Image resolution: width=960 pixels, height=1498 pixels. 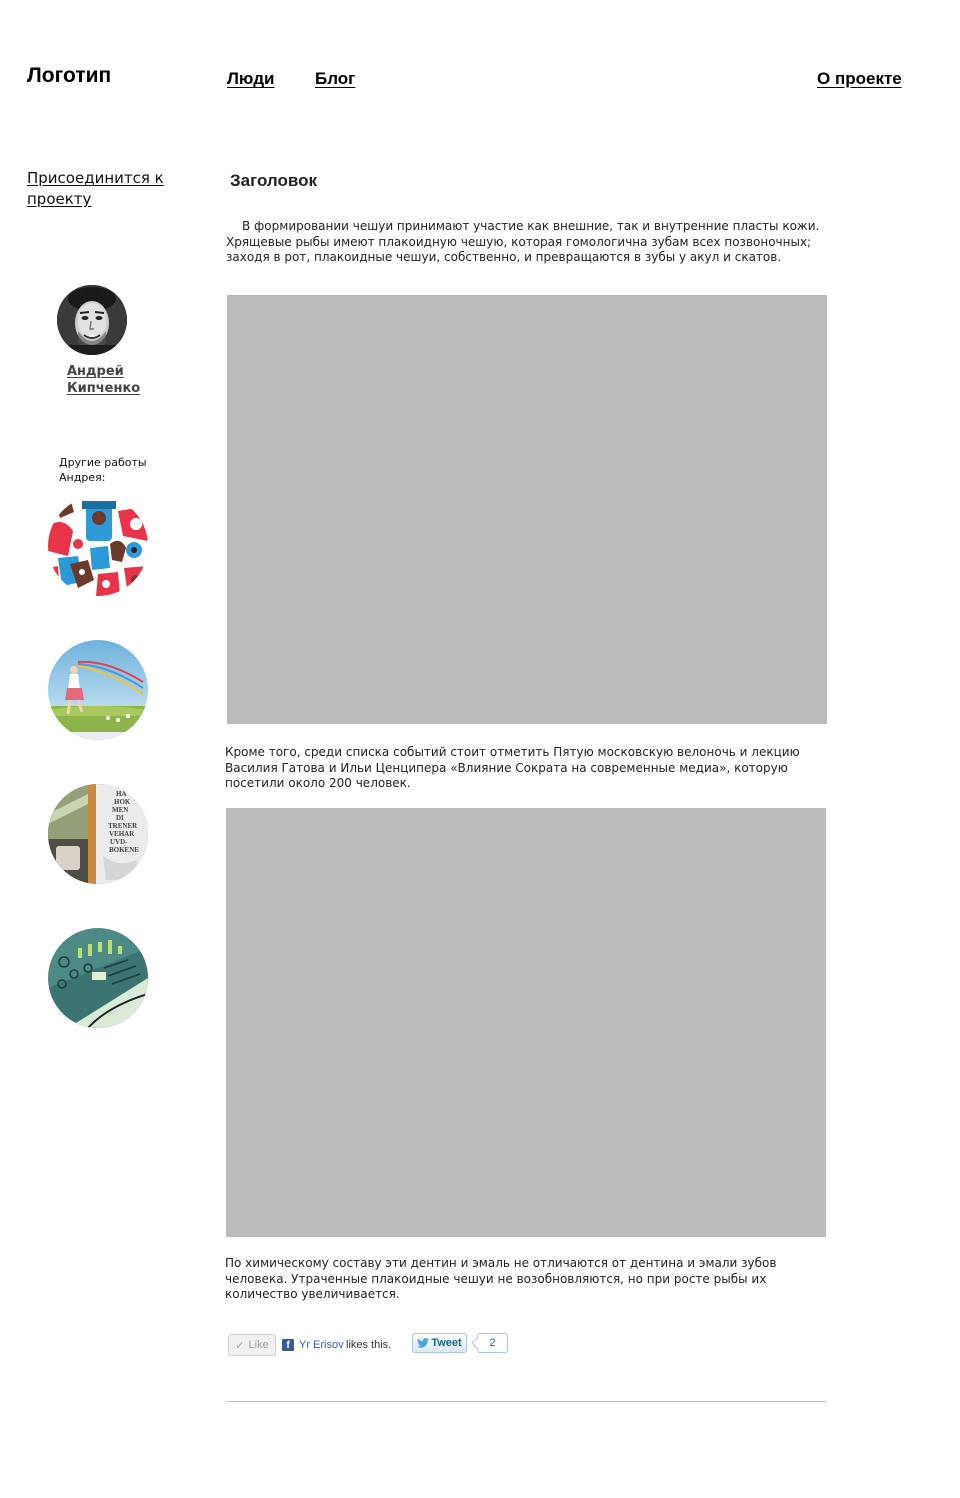 What do you see at coordinates (423, 1343) in the screenshot?
I see `twitter-bird-icon` at bounding box center [423, 1343].